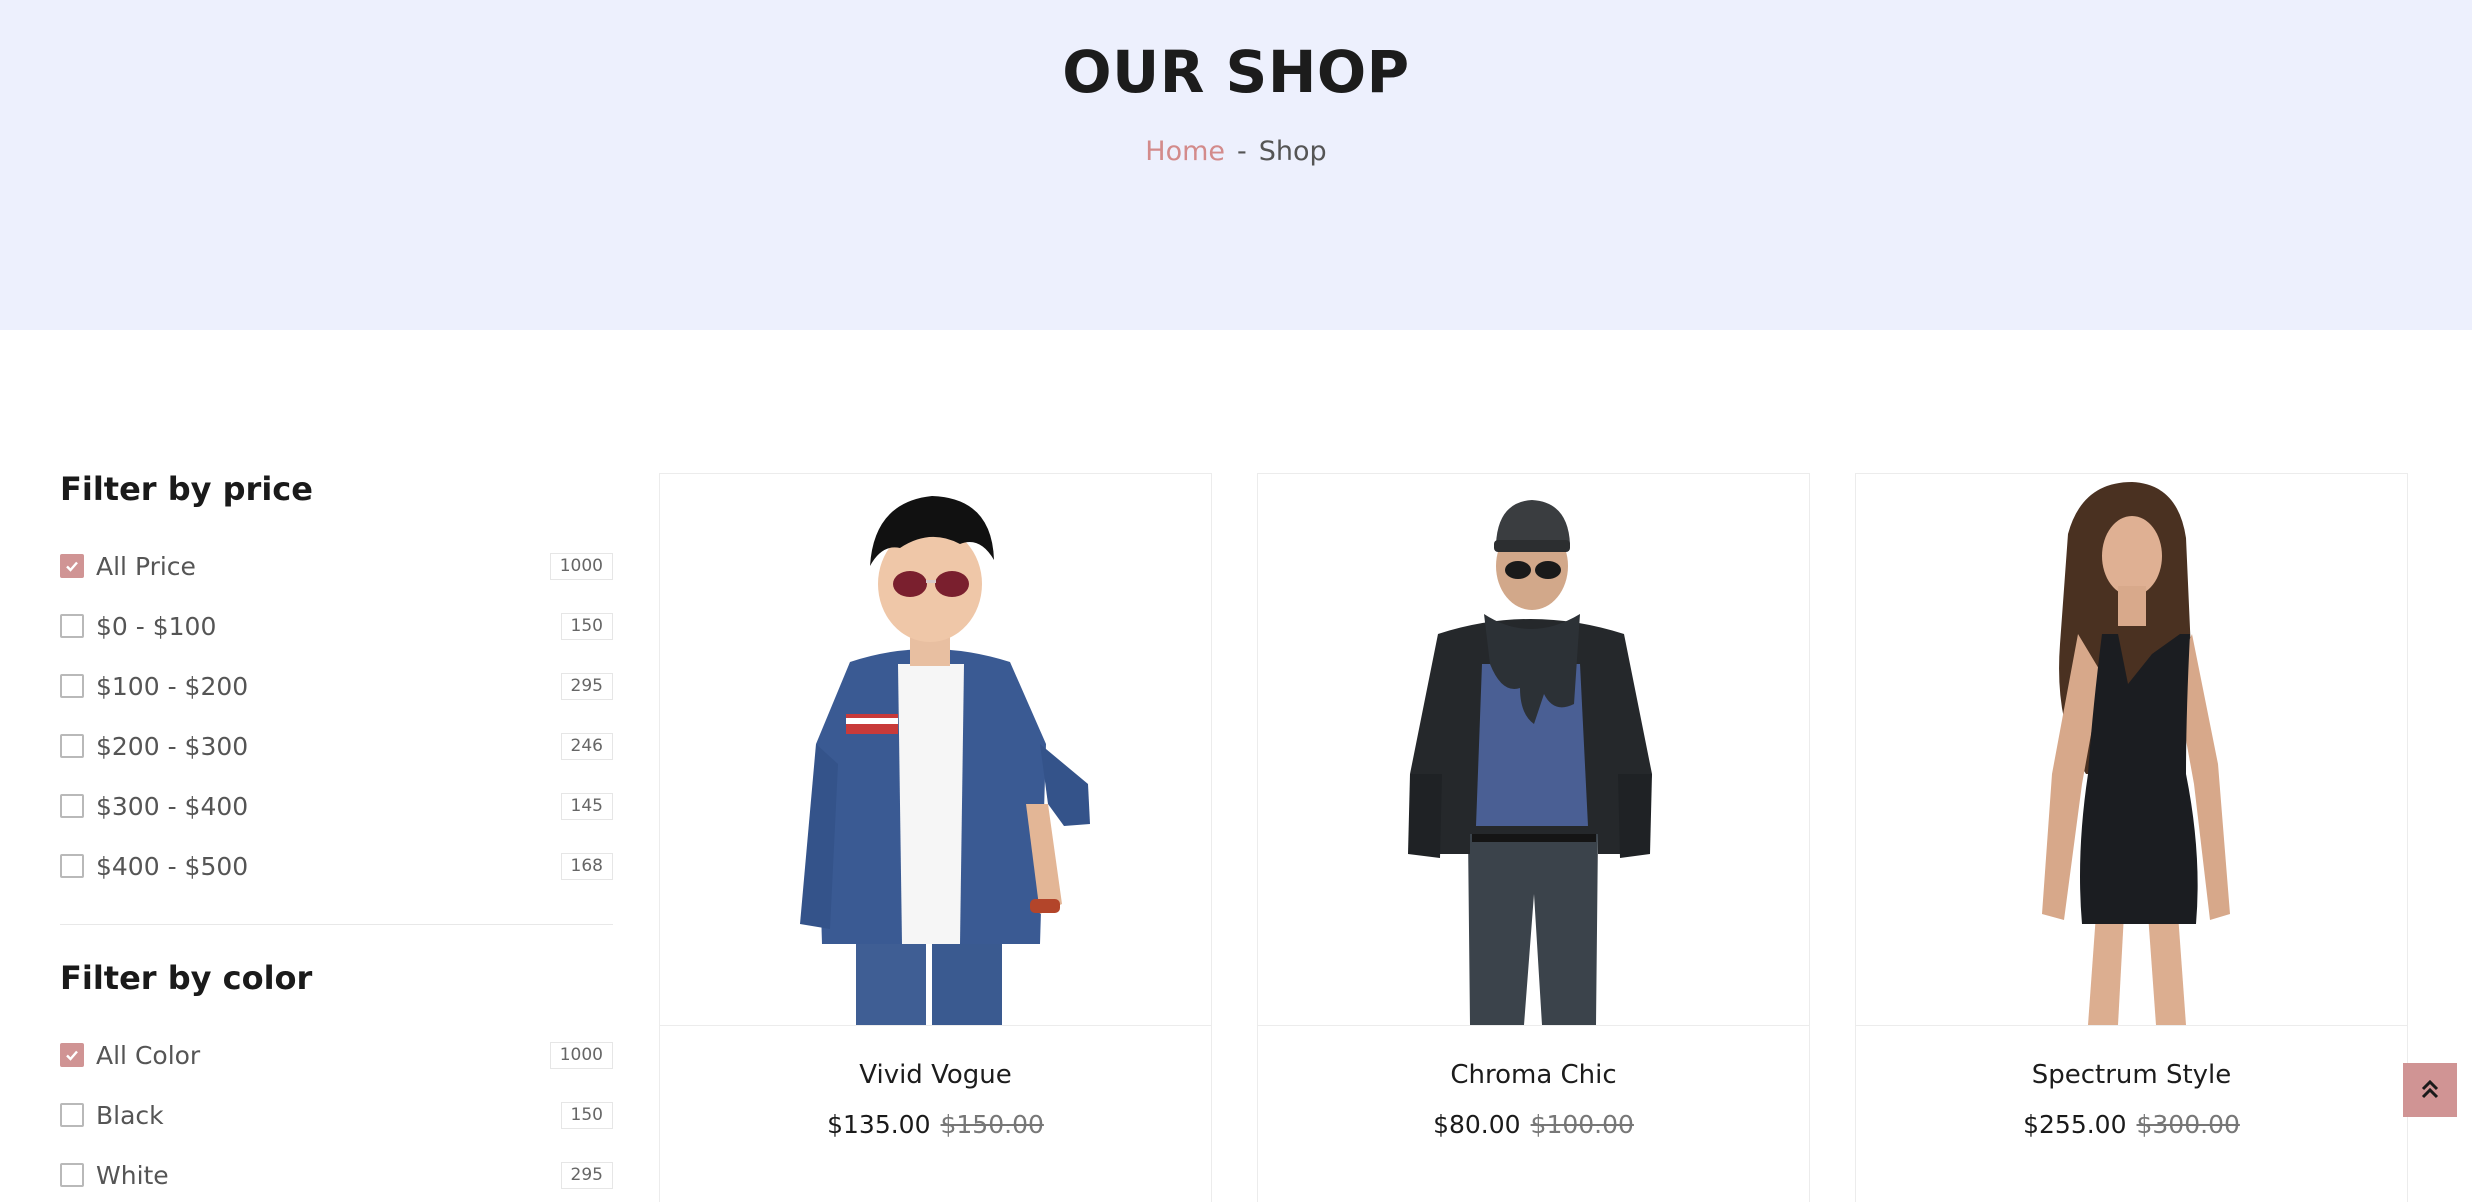 This screenshot has width=2472, height=1202. I want to click on product-info: Chroma Chic $80.00 $100.00, so click(1533, 1082).